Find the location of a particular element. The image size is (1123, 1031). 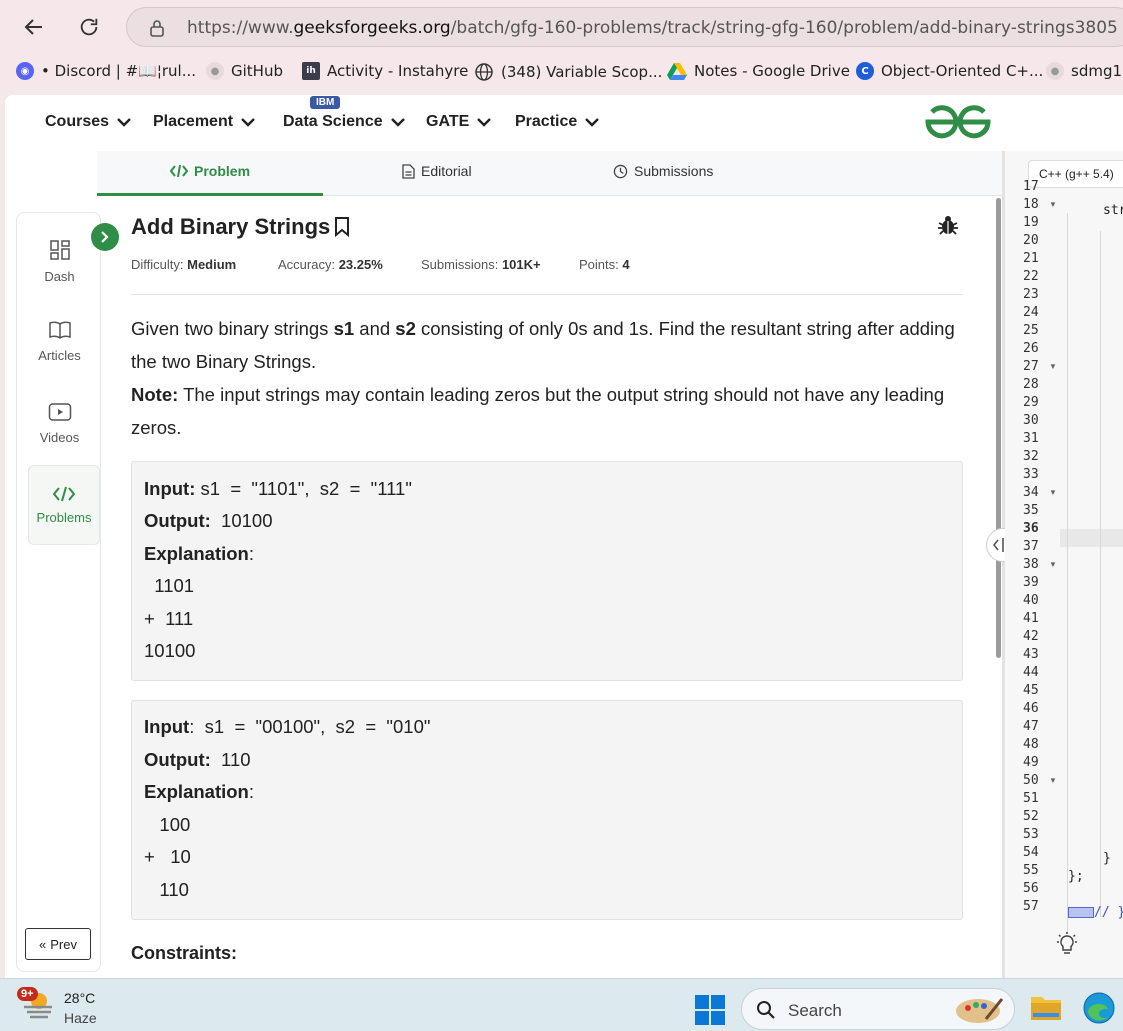

nav-gate: GATE is located at coordinates (459, 122).